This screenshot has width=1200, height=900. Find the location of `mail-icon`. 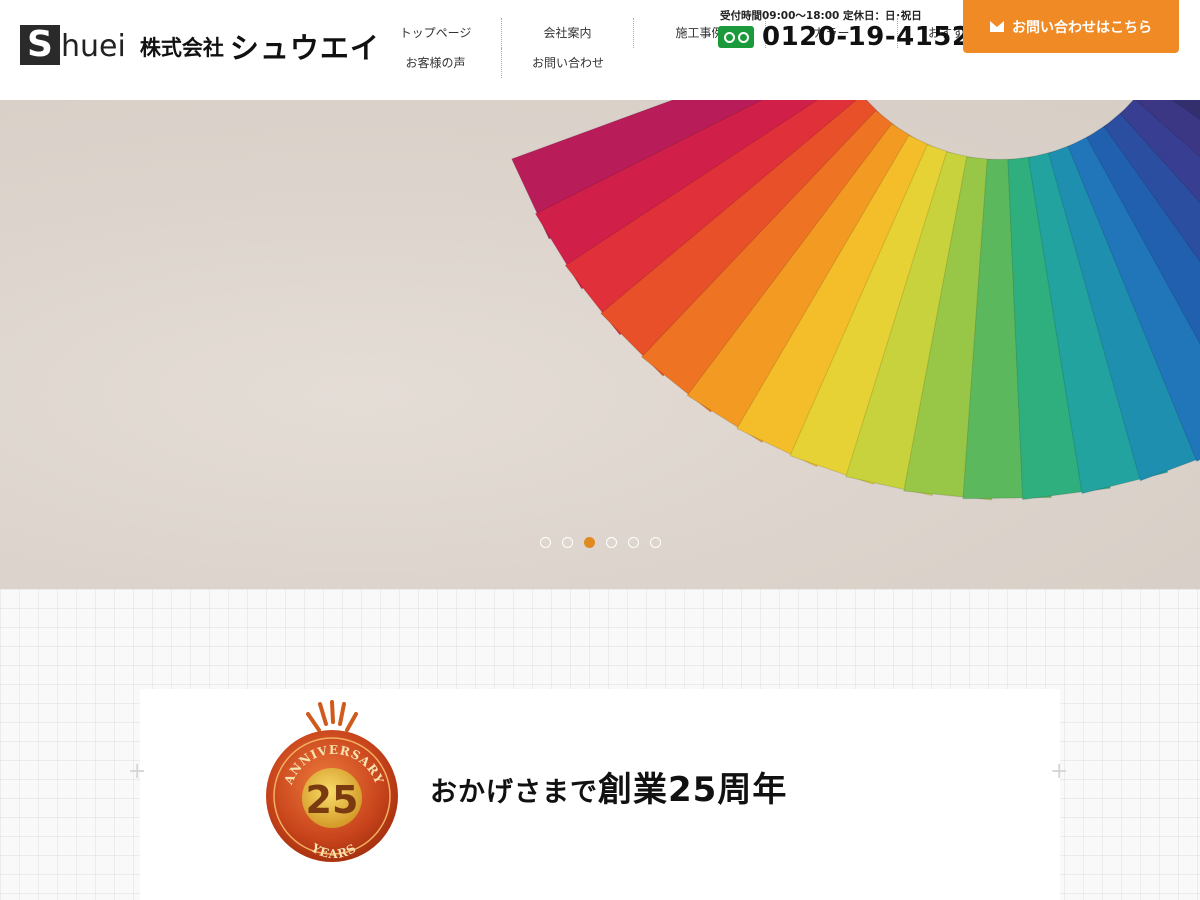

mail-icon is located at coordinates (997, 26).